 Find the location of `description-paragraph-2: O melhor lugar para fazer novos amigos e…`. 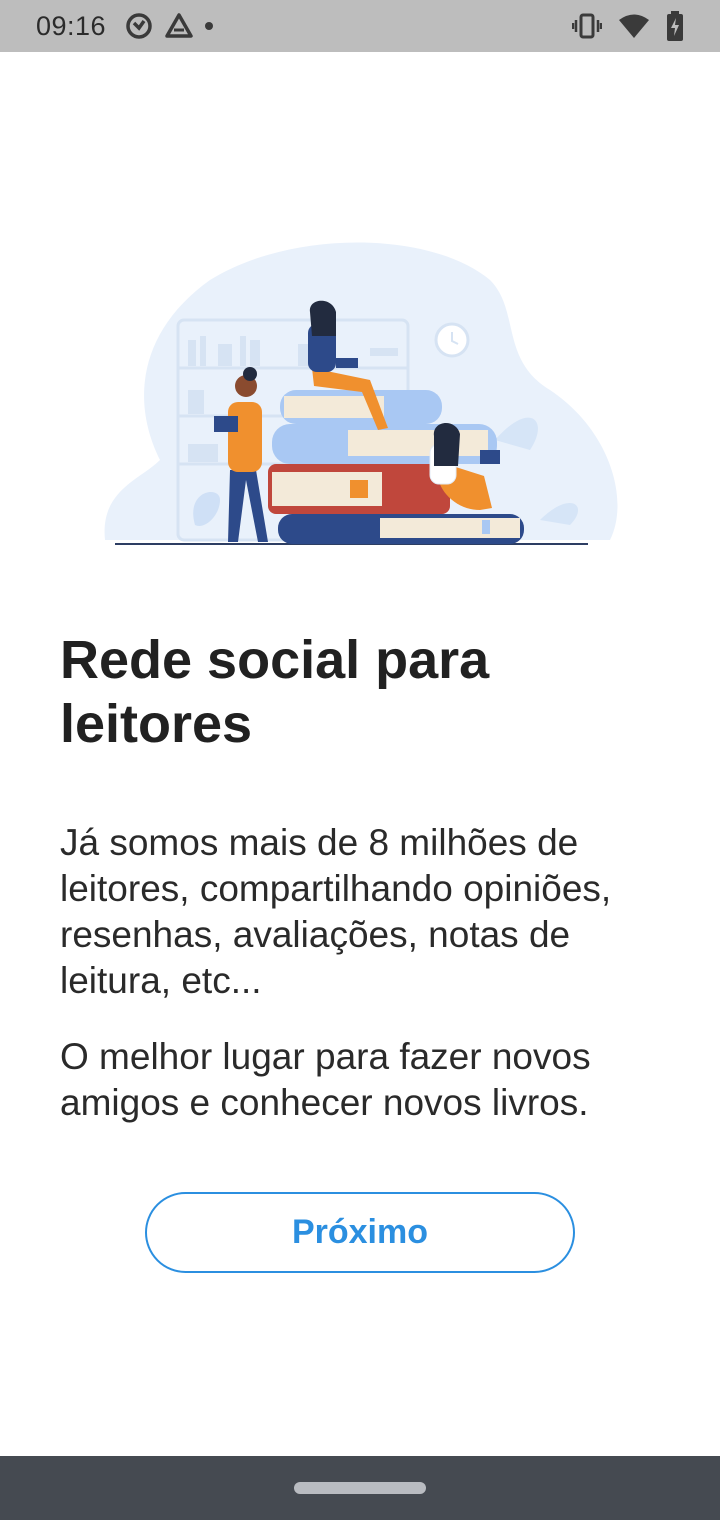

description-paragraph-2: O melhor lugar para fazer novos amigos e… is located at coordinates (325, 1079).